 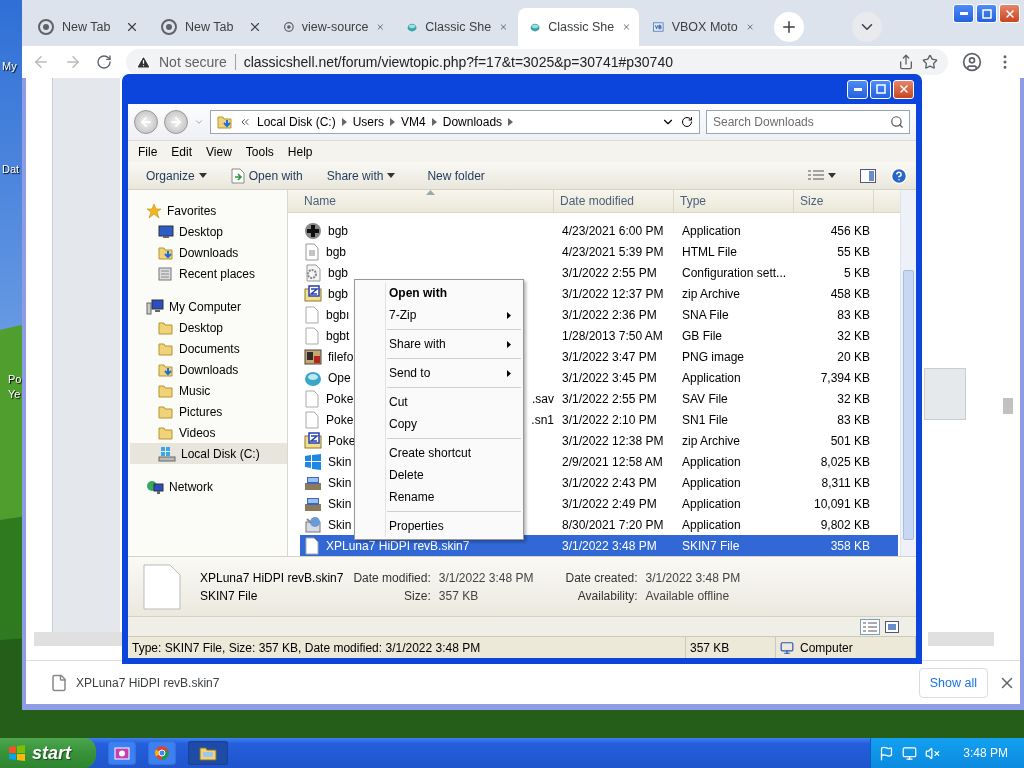 What do you see at coordinates (341, 356) in the screenshot?
I see `file-name: filefo` at bounding box center [341, 356].